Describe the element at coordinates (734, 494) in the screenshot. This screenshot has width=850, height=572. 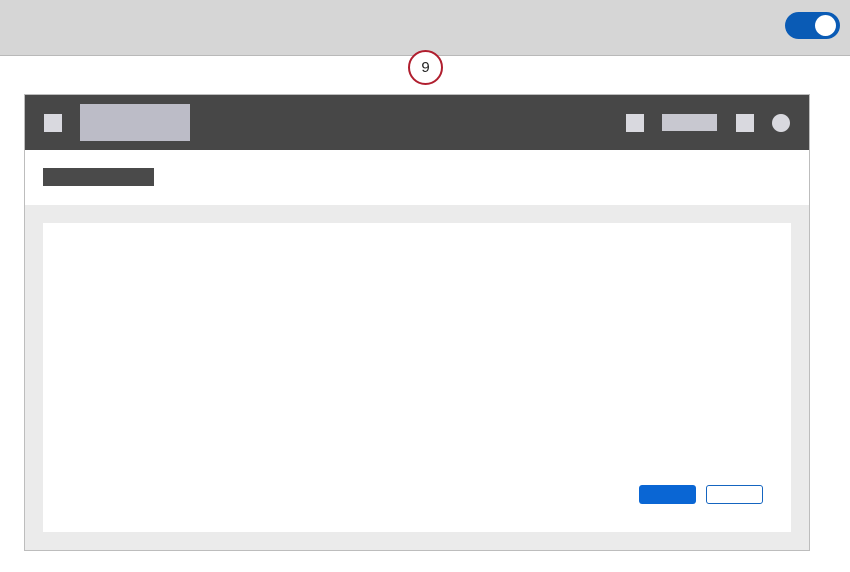
I see `secondary-button` at that location.